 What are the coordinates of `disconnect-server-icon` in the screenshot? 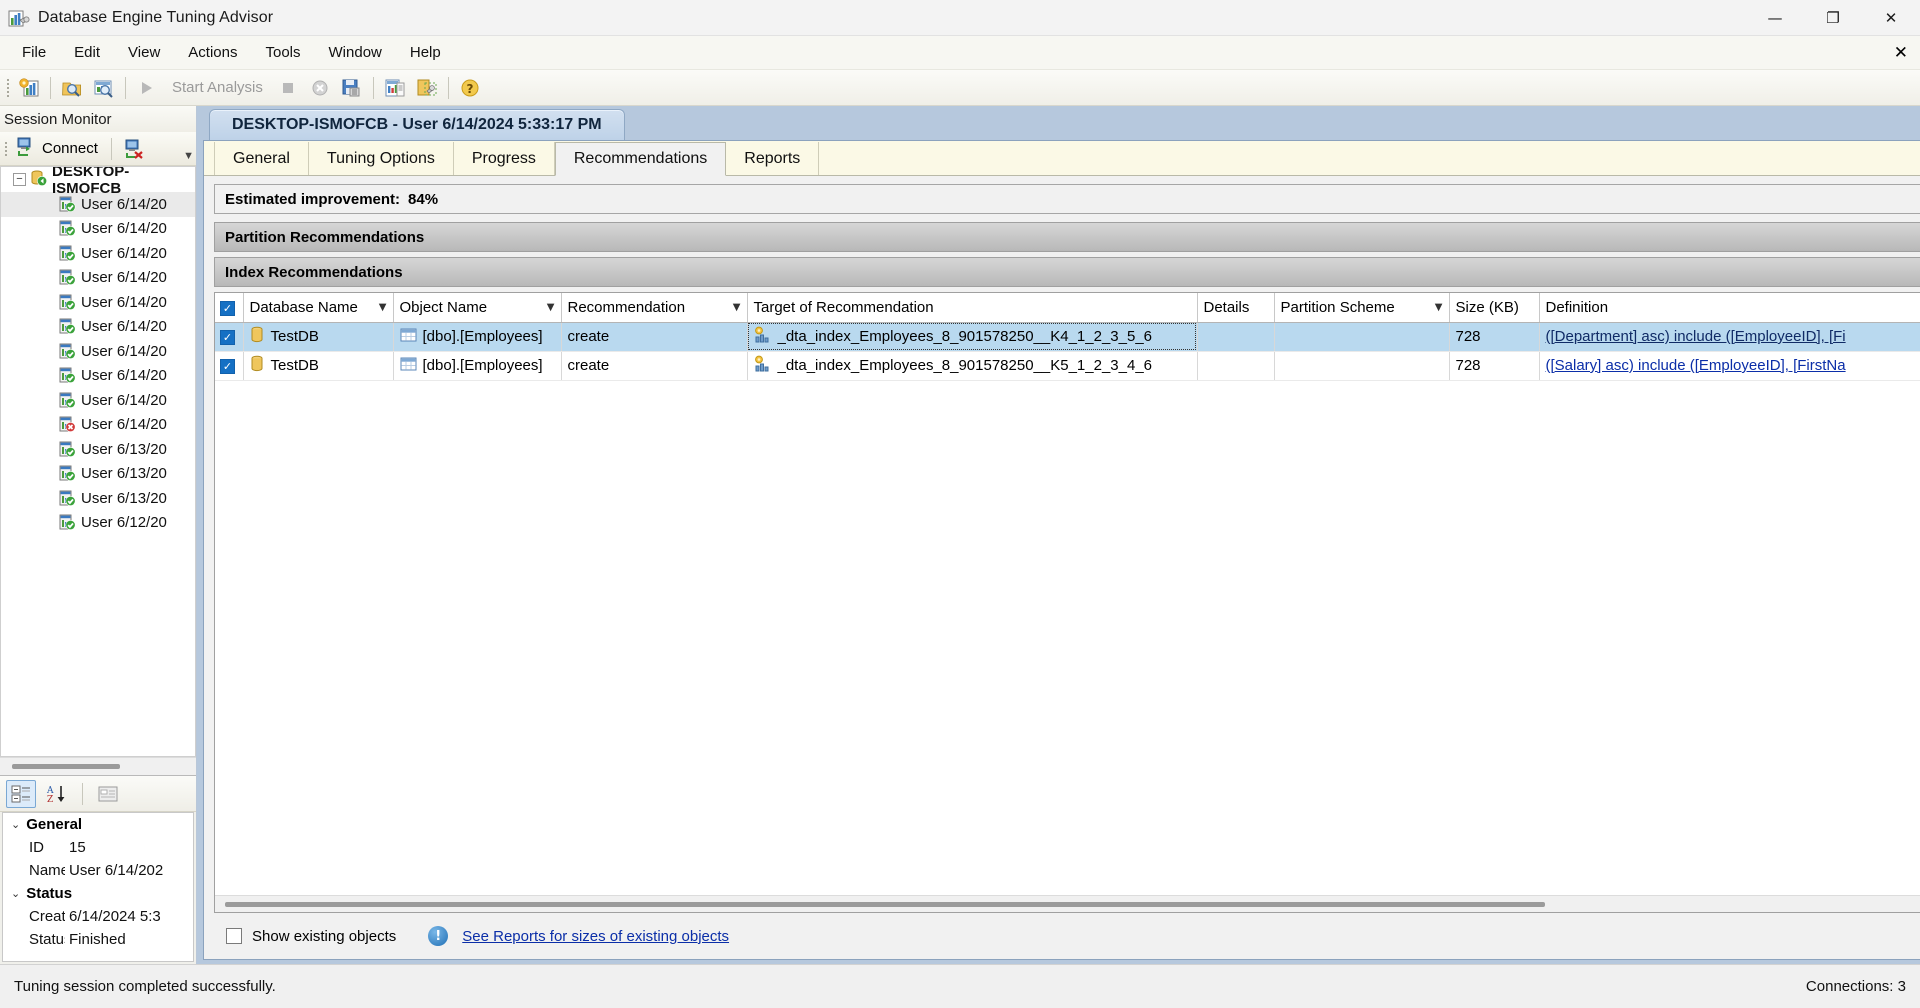 It's located at (134, 149).